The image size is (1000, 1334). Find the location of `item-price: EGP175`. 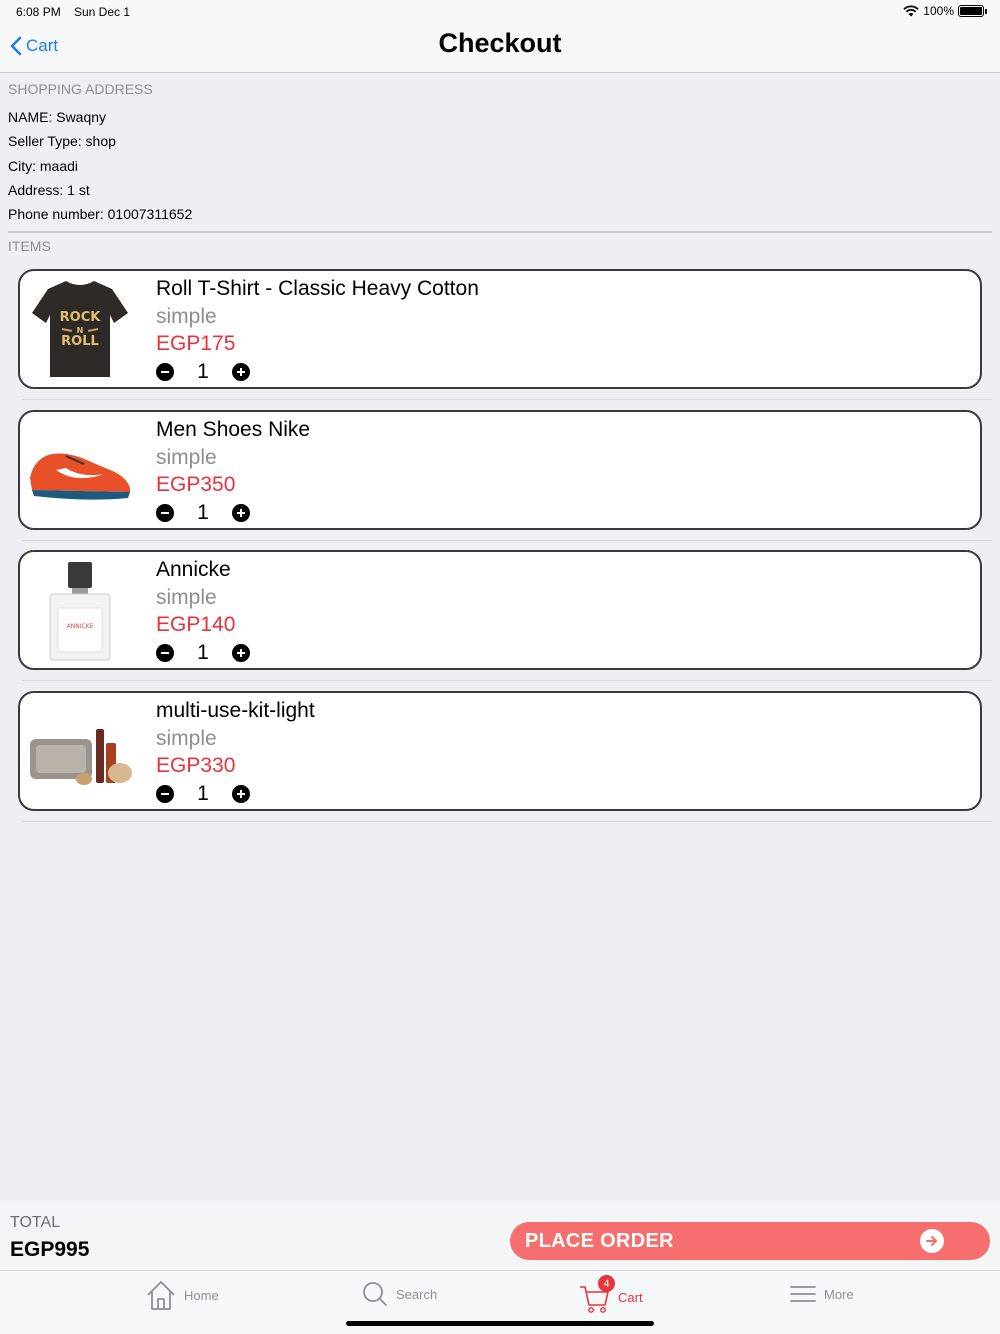

item-price: EGP175 is located at coordinates (196, 343).